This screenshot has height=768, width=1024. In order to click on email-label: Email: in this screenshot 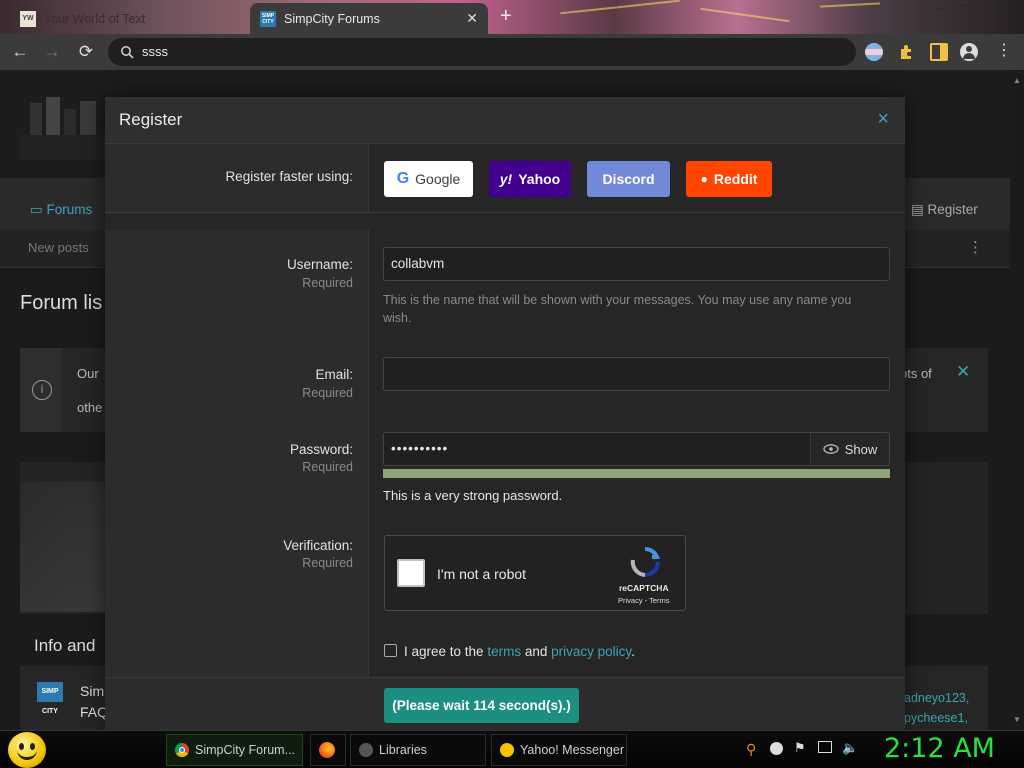, I will do `click(334, 374)`.